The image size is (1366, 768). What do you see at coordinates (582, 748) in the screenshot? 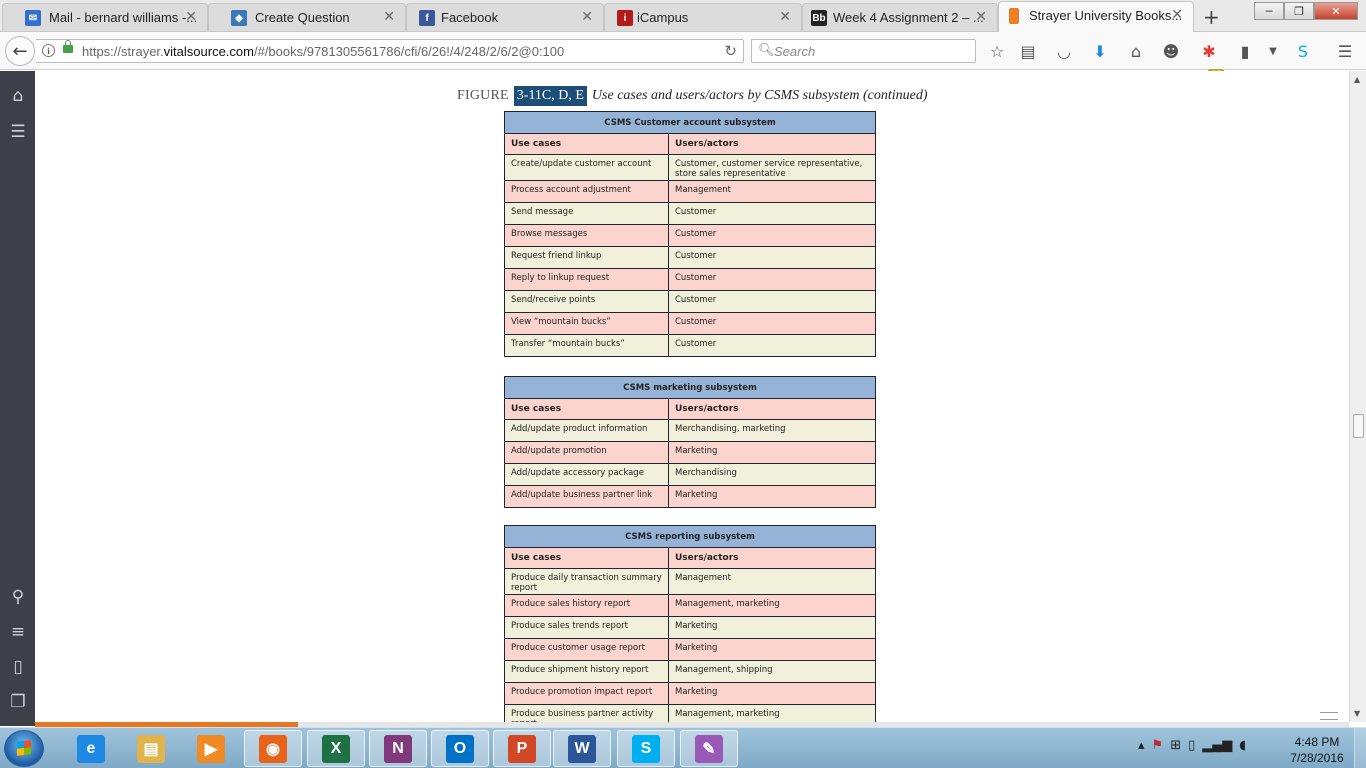
I see `taskbar-word-button: W` at bounding box center [582, 748].